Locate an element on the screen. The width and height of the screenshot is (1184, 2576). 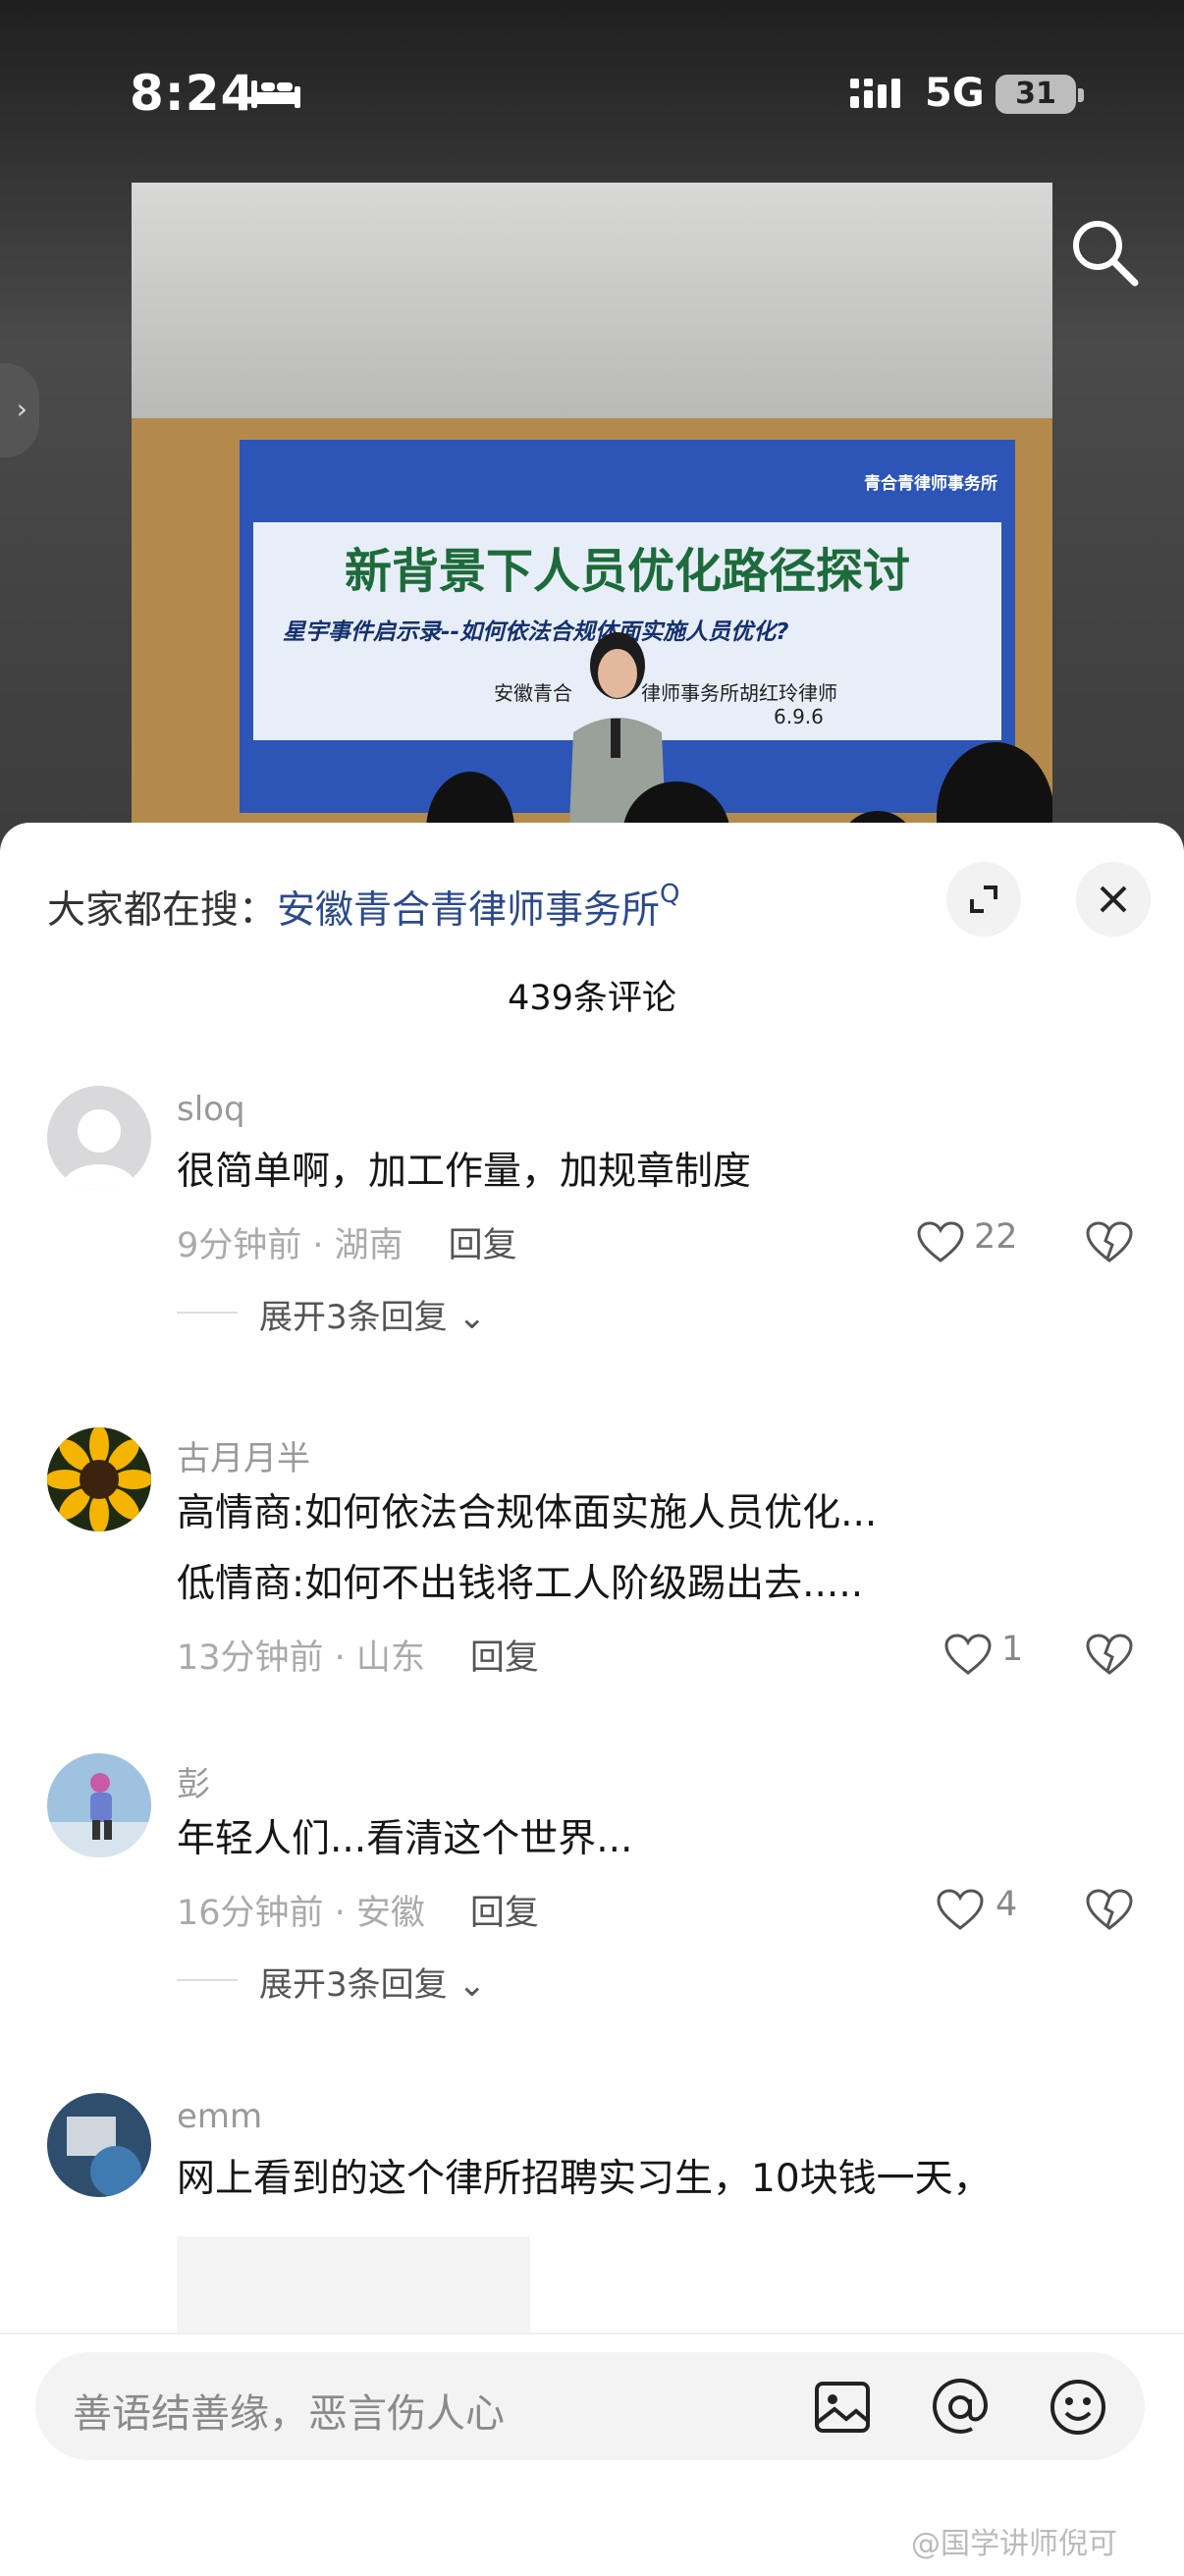
comment-username: emm is located at coordinates (220, 2116).